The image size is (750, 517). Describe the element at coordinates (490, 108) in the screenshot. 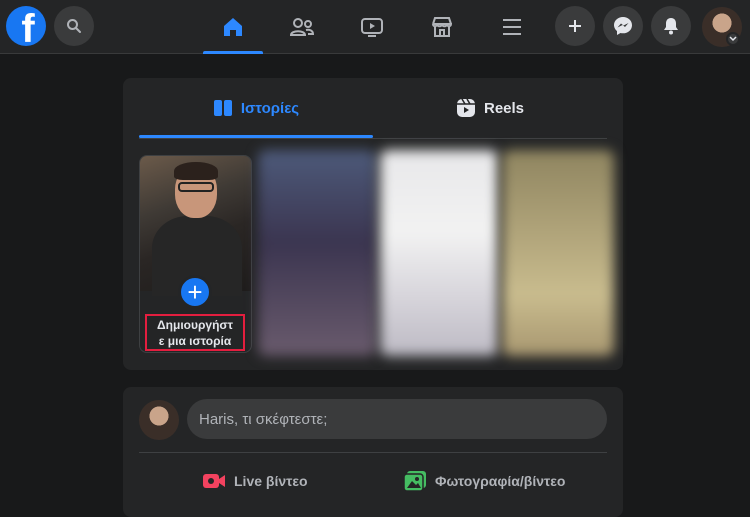

I see `tab-reels: Reels` at that location.